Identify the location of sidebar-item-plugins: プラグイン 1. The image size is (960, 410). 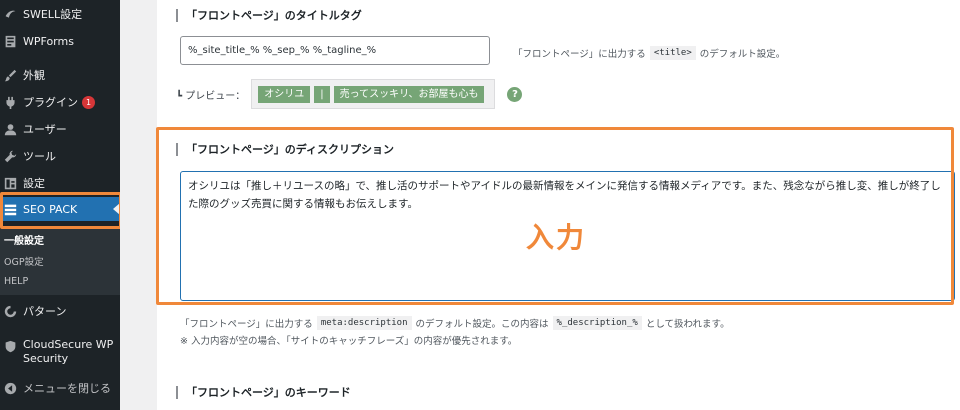
(60, 102).